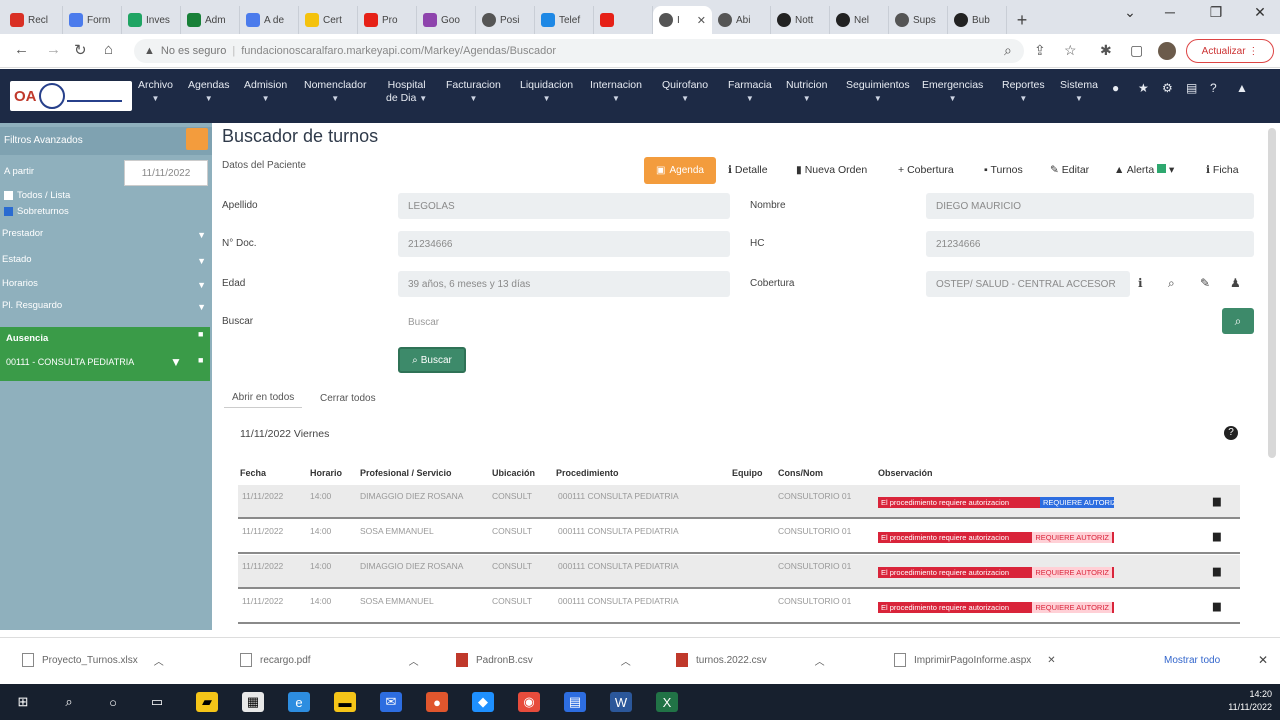 This screenshot has height=720, width=1280. I want to click on network-app-icon: ▤, so click(575, 702).